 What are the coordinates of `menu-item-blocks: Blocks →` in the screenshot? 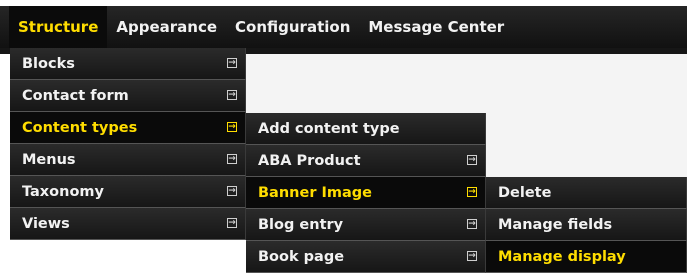 It's located at (128, 64).